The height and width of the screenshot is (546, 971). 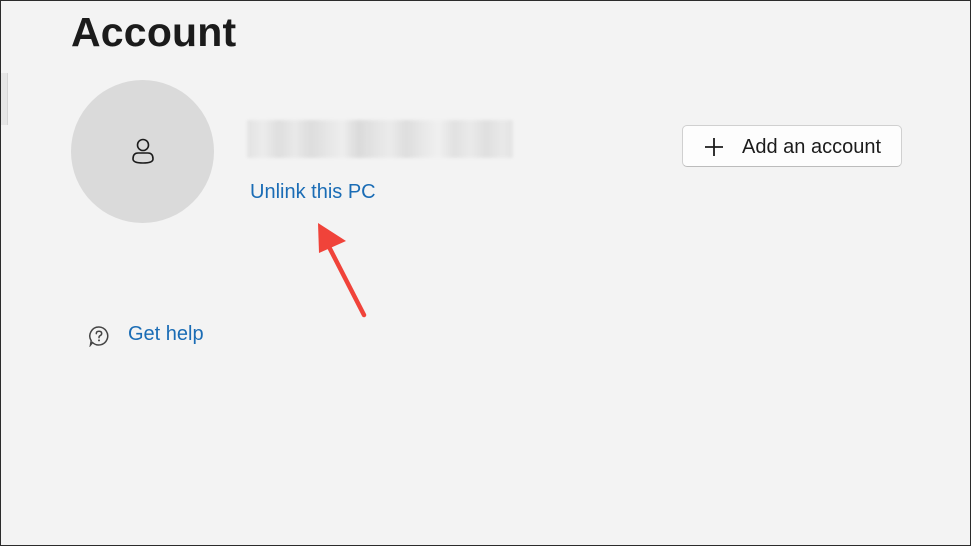 What do you see at coordinates (342, 270) in the screenshot?
I see `annotation-arrow-icon` at bounding box center [342, 270].